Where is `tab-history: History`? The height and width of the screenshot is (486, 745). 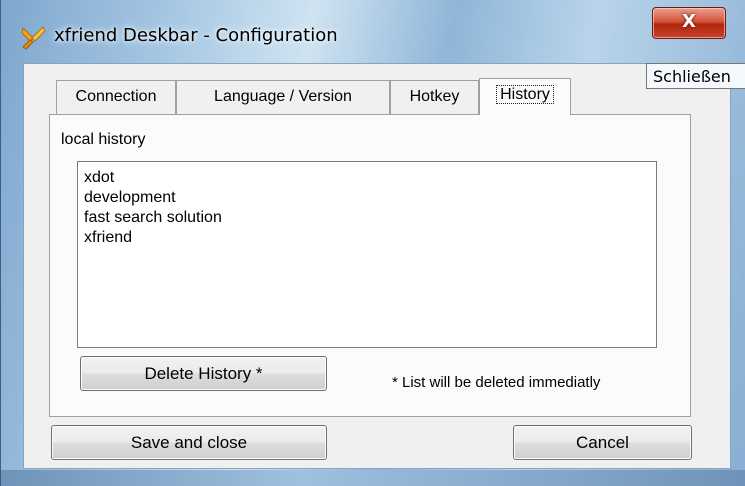 tab-history: History is located at coordinates (525, 96).